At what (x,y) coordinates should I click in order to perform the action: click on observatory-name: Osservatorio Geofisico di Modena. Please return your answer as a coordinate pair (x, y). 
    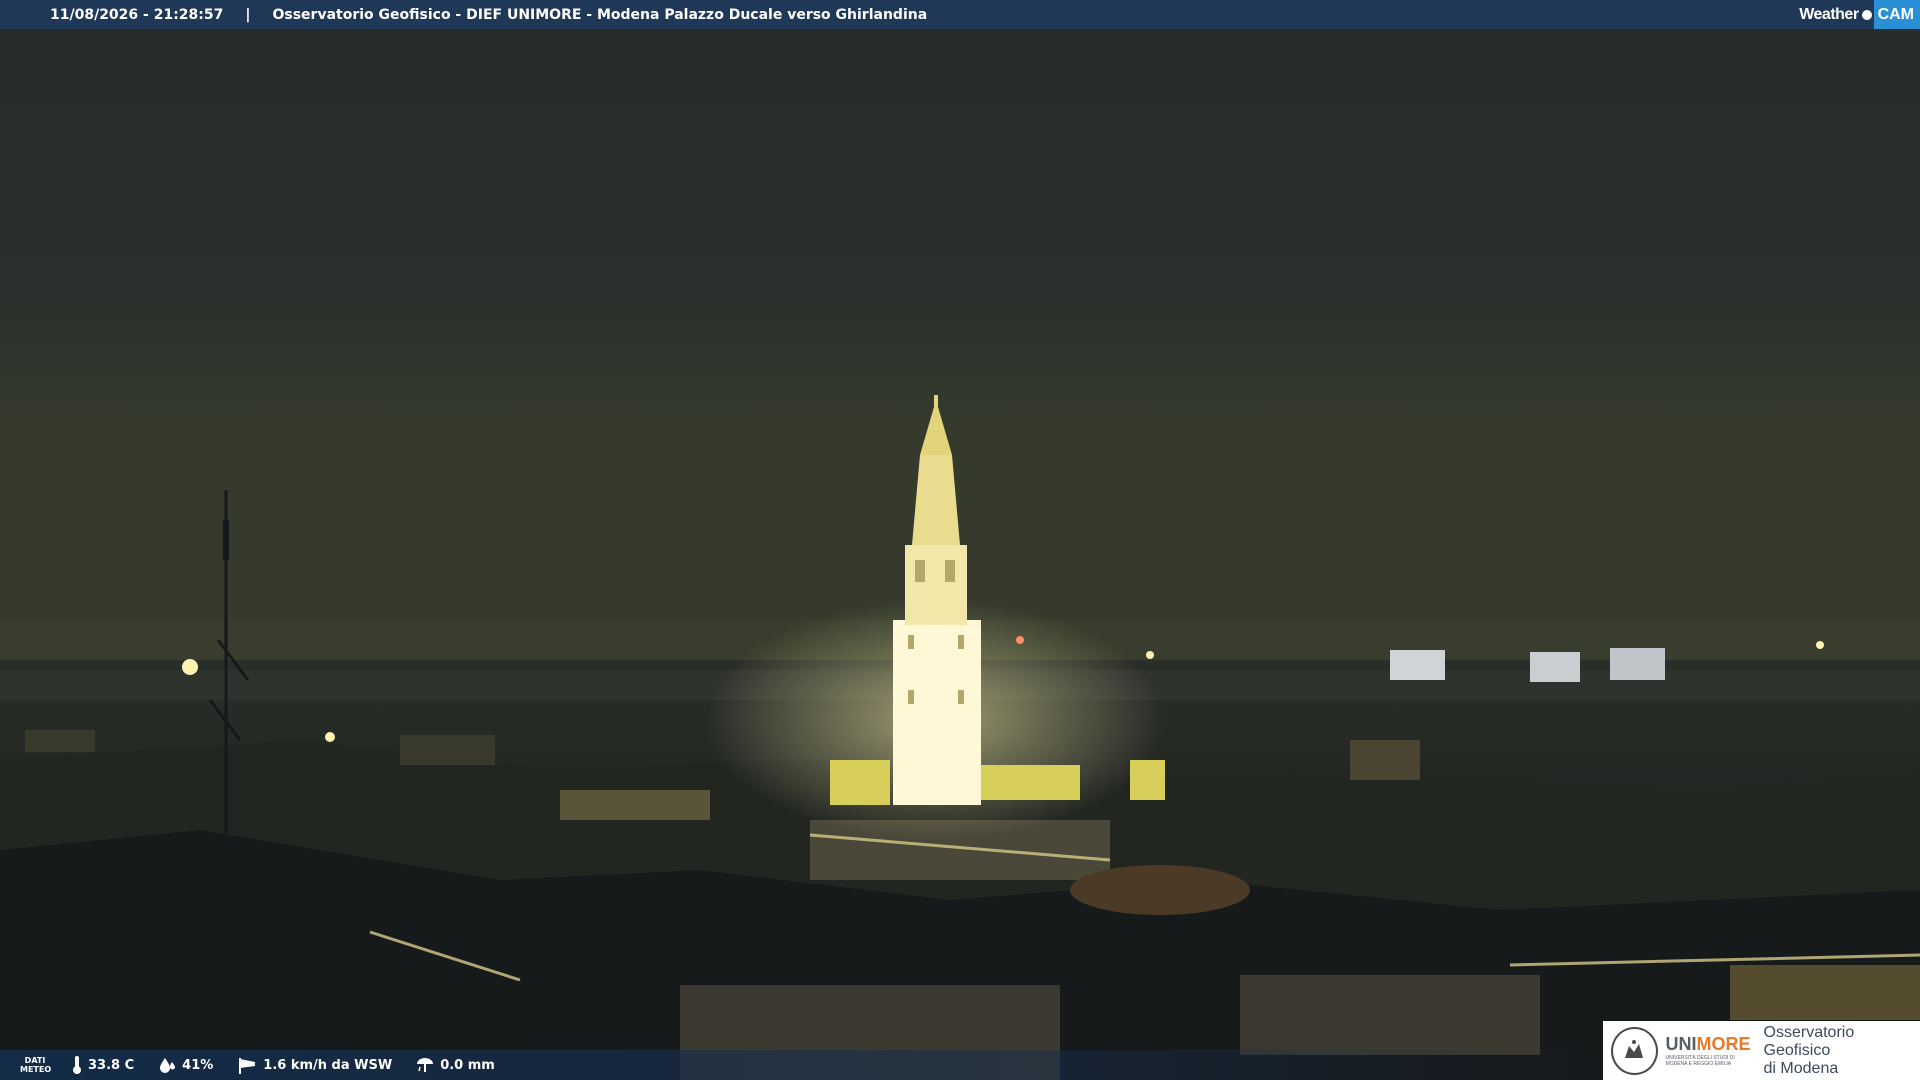
    Looking at the image, I should click on (1842, 1051).